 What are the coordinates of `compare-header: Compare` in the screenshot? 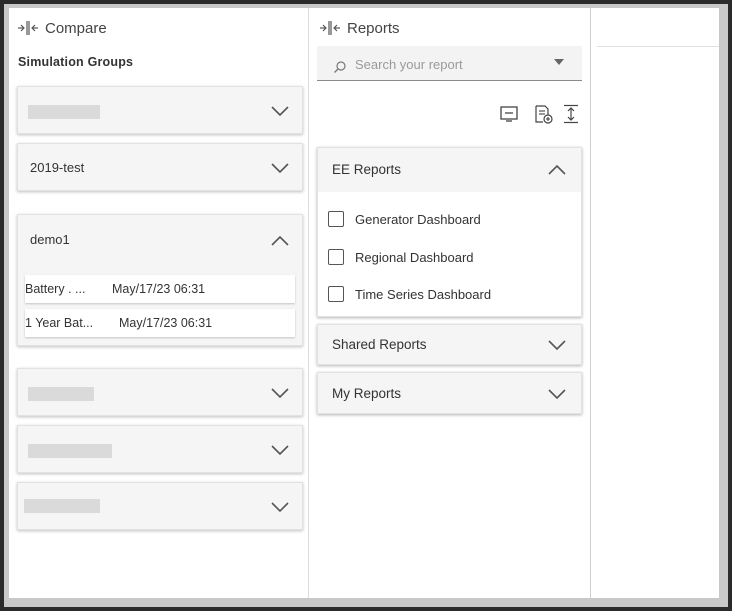 It's located at (62, 28).